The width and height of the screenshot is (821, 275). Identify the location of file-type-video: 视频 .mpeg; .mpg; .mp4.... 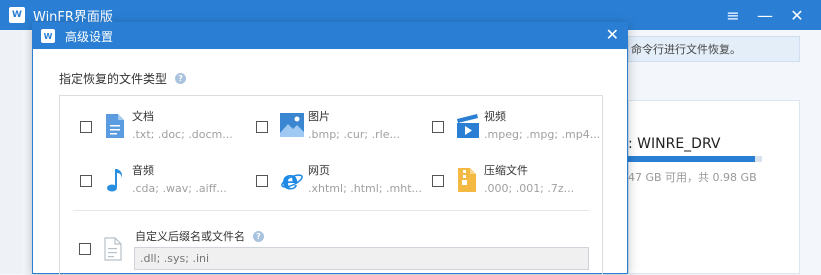
(516, 126).